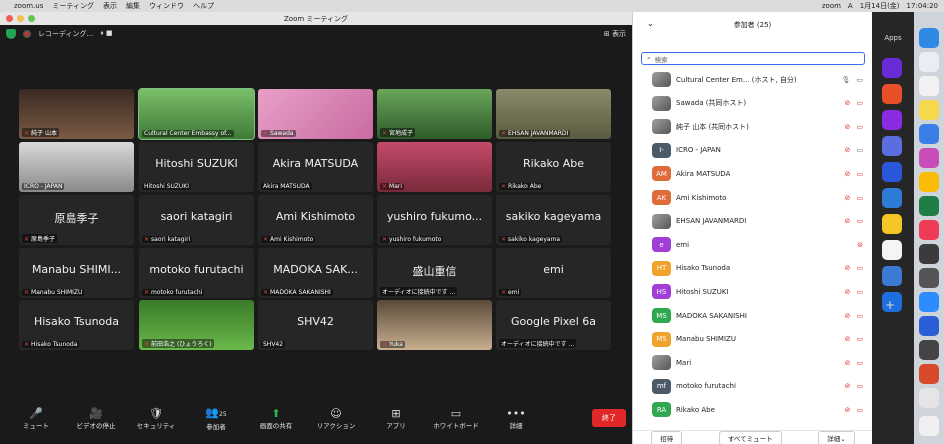  I want to click on participant-row: Mari ⊘ ▭, so click(753, 362).